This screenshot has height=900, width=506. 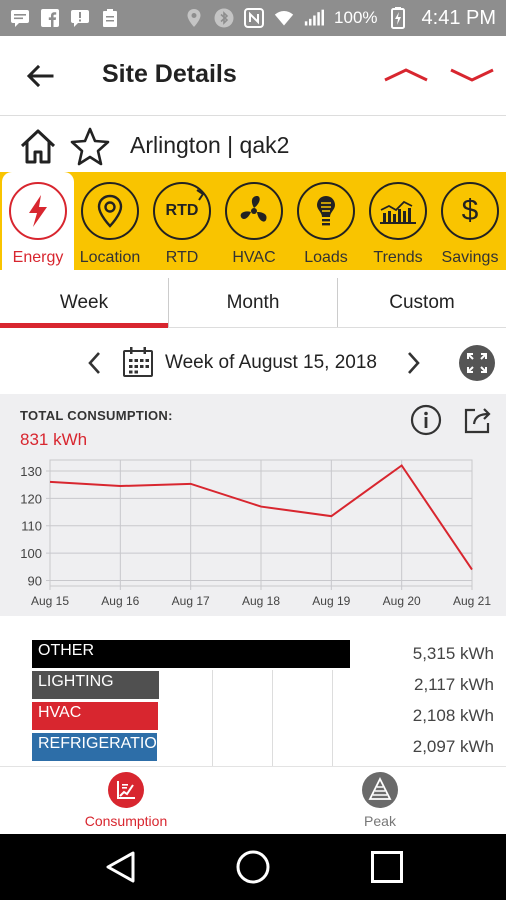 I want to click on breakdown-value: 5,315 kWh, so click(x=453, y=653).